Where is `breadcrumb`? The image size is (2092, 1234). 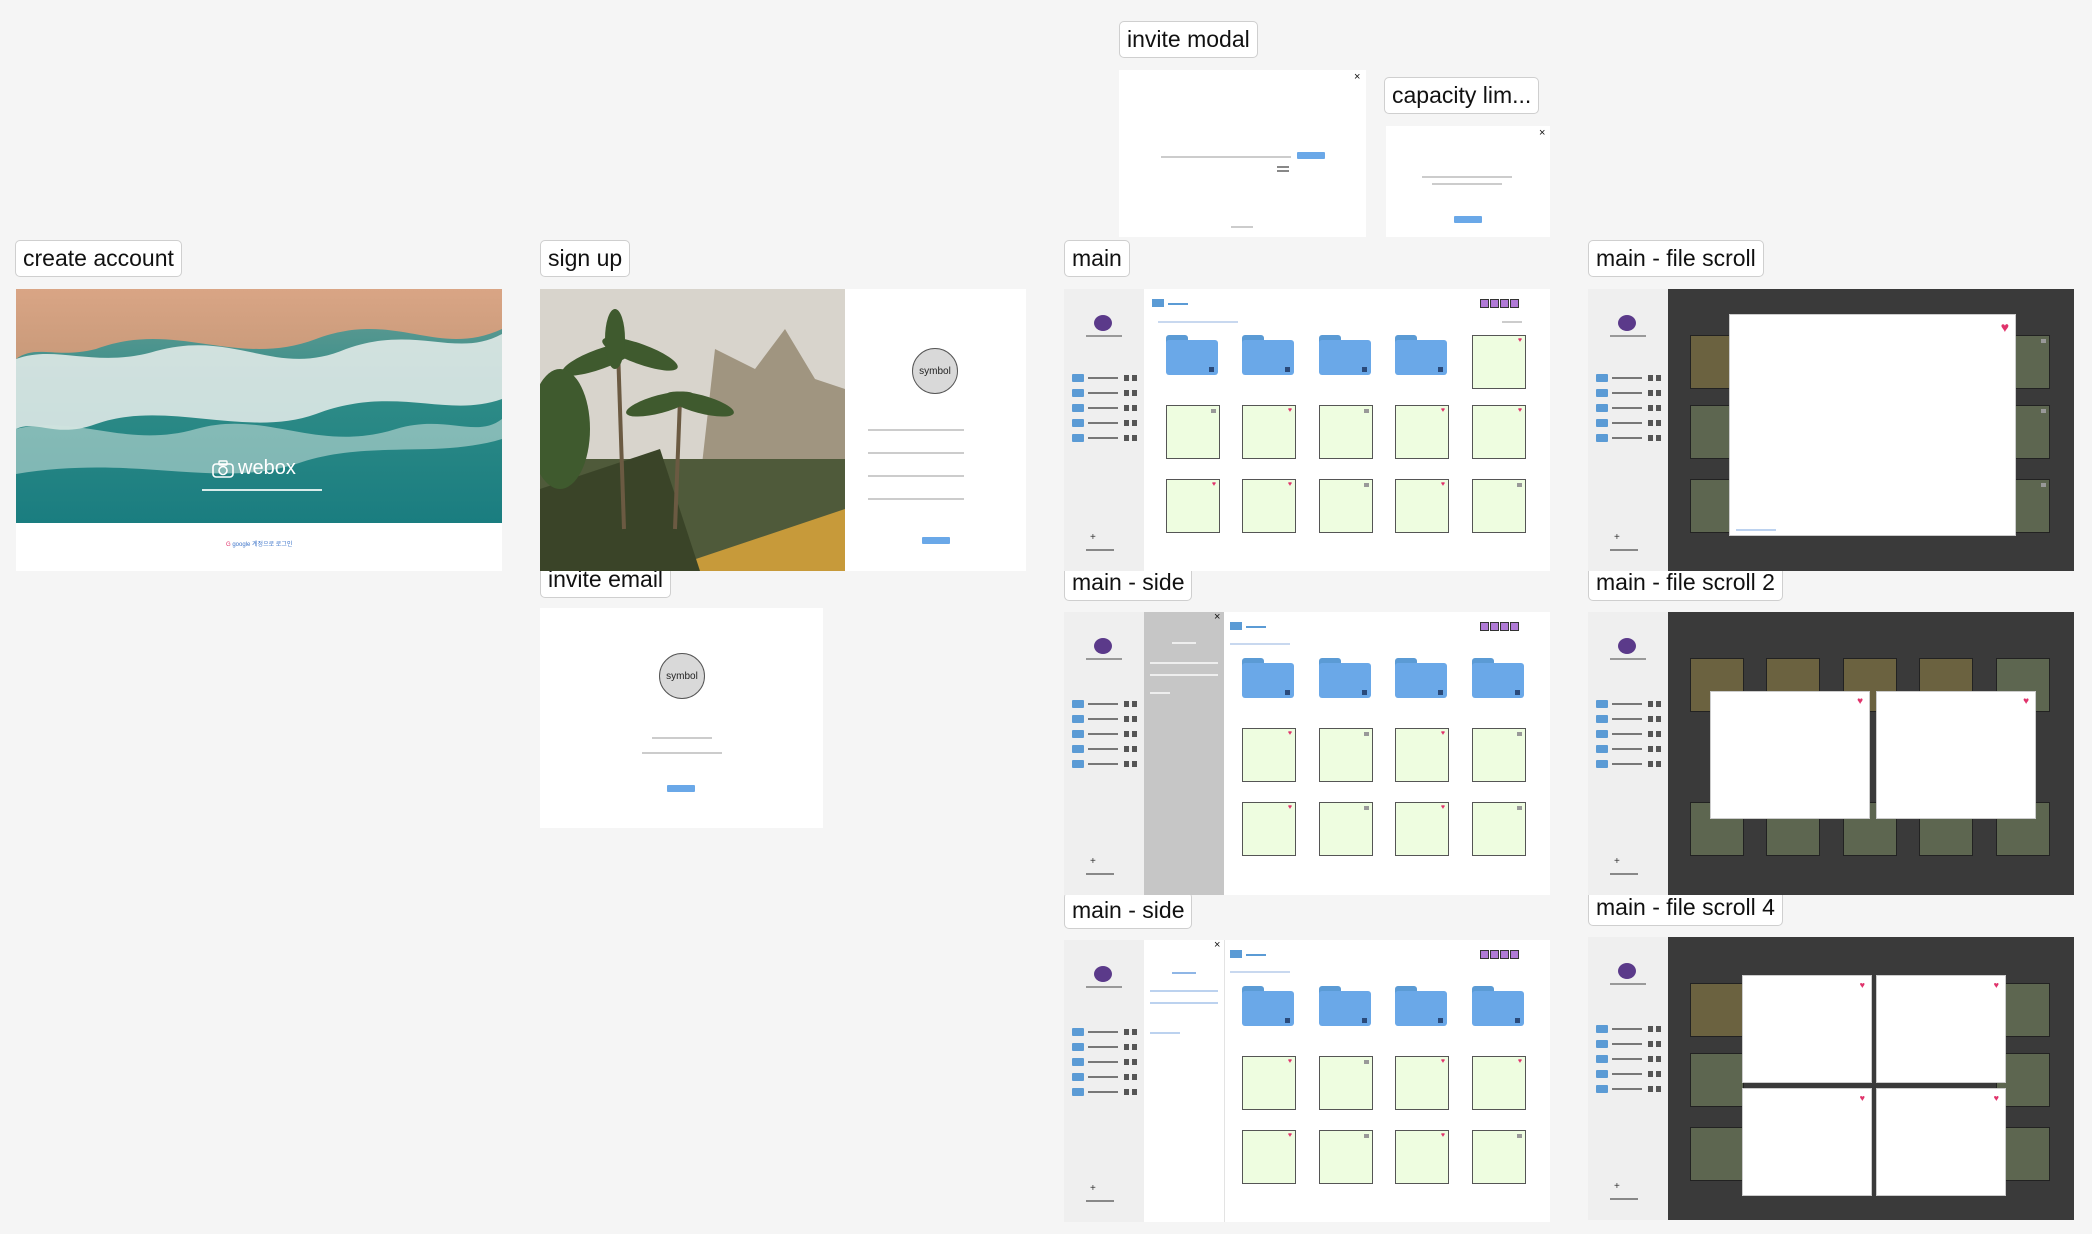 breadcrumb is located at coordinates (1256, 955).